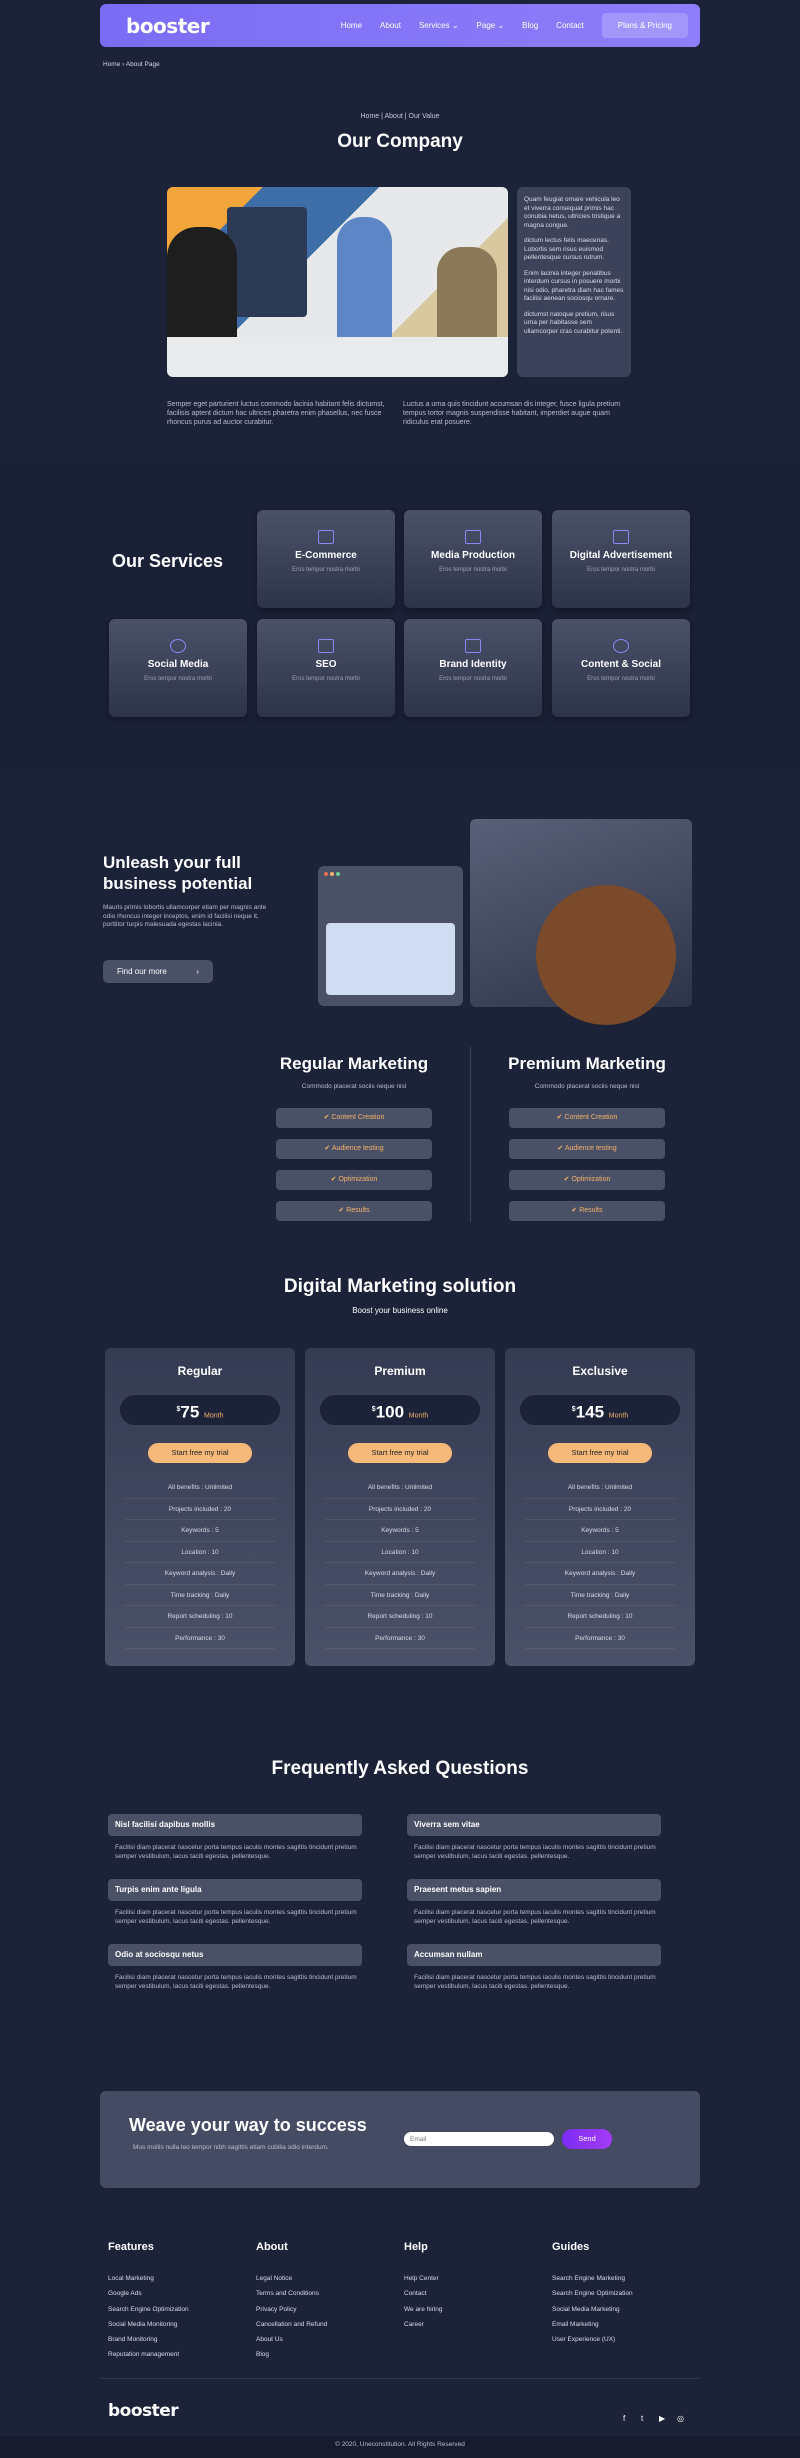  Describe the element at coordinates (148, 2339) in the screenshot. I see `footer-link: Brand Monitoring` at that location.